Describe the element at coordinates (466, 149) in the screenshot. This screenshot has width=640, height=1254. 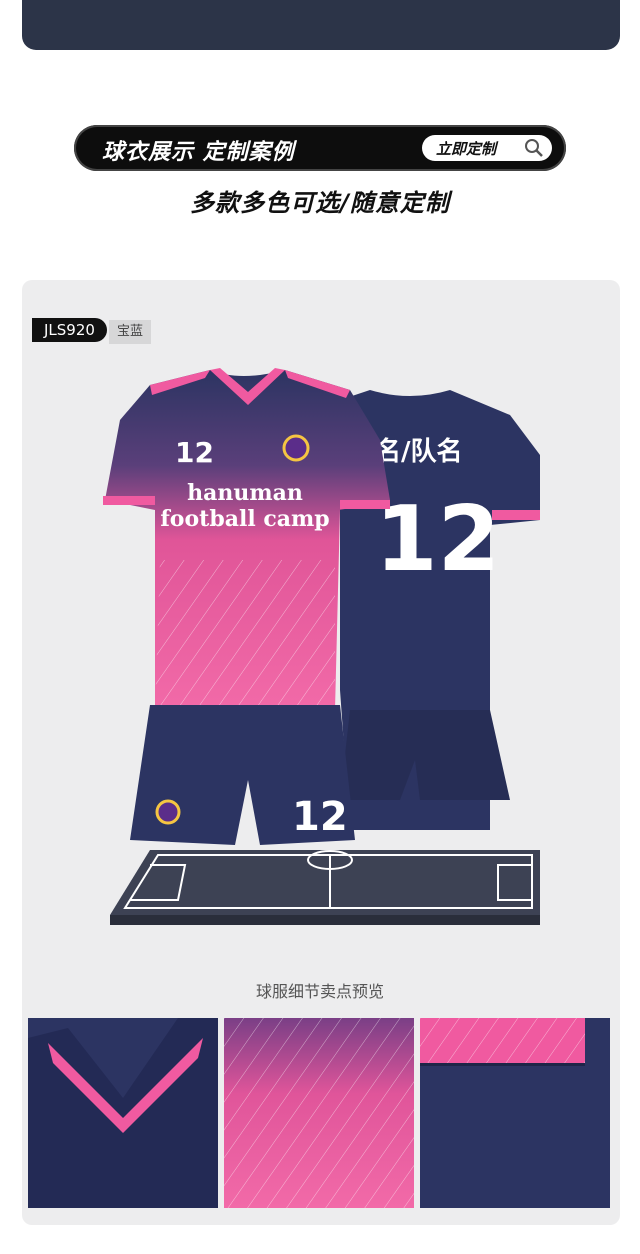
I see `customize-now-label: 立即定制` at that location.